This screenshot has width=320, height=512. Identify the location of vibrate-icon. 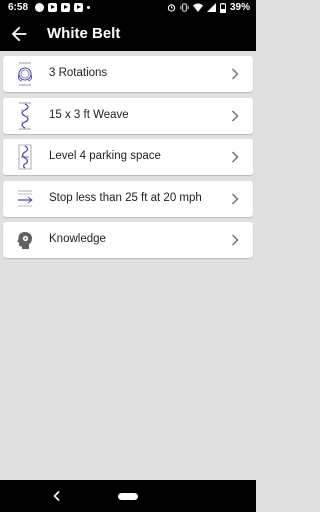
(184, 7).